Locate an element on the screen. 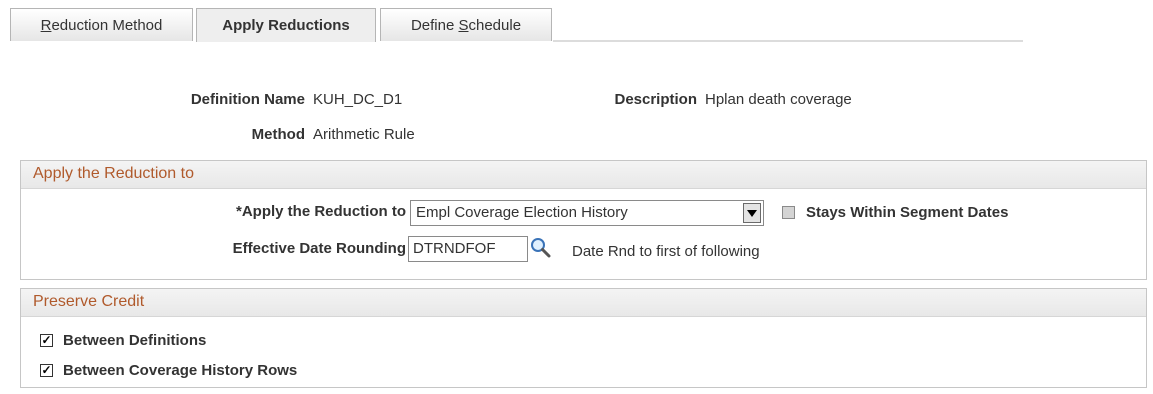  magnifier-icon is located at coordinates (541, 248).